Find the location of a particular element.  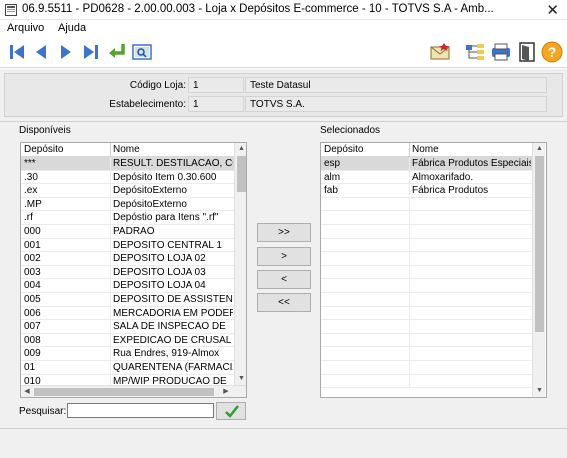

add-one-button: > is located at coordinates (284, 256).